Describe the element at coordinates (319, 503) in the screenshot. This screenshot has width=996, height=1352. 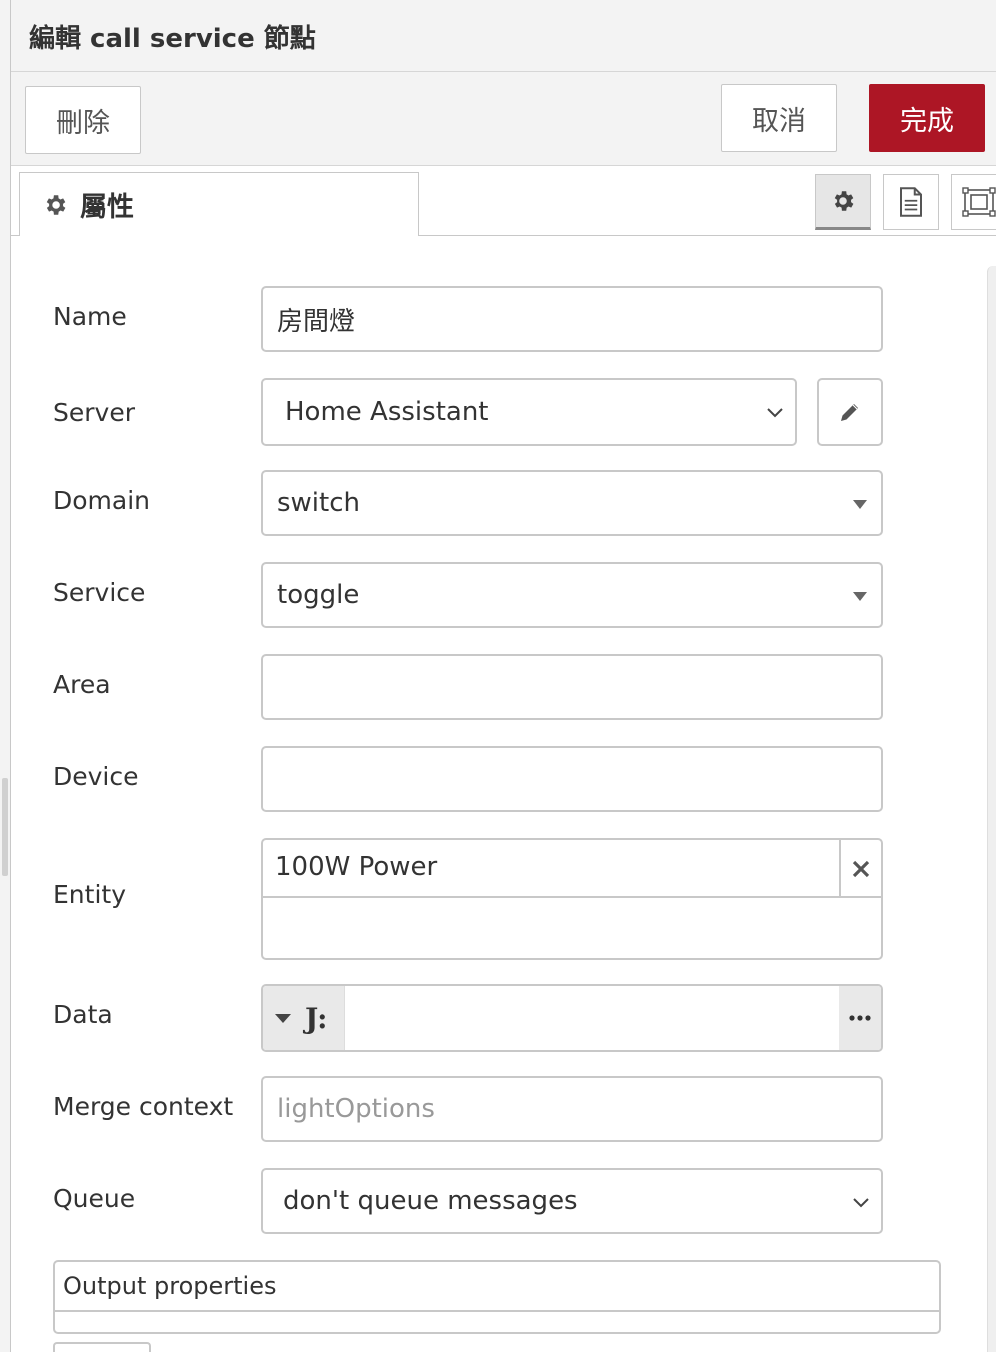
I see `domain-select-value: switch` at that location.